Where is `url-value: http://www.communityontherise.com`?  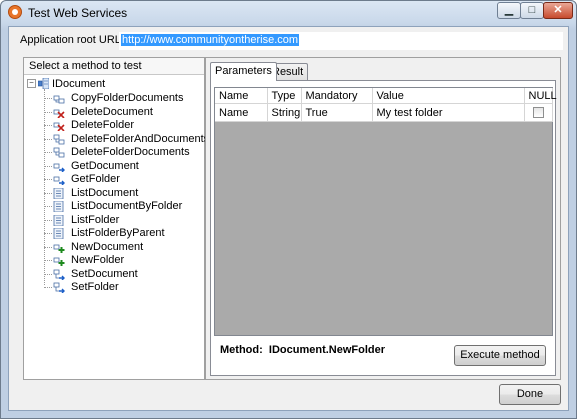 url-value: http://www.communityontherise.com is located at coordinates (210, 40).